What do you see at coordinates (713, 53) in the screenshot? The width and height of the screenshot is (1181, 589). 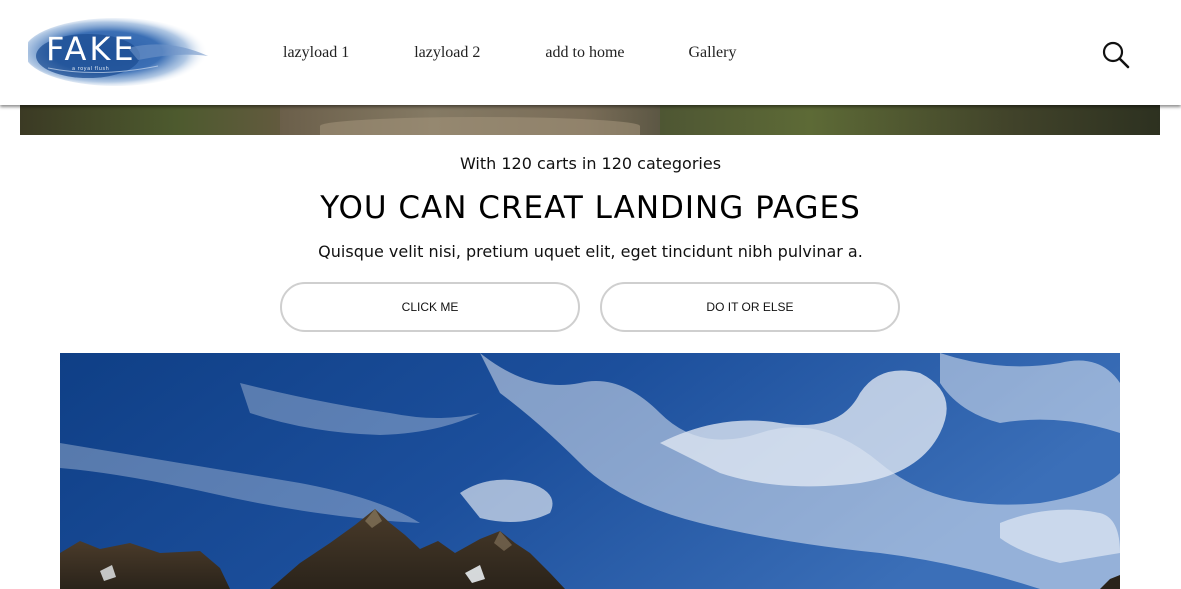 I see `nav-item-gallery: Gallery` at bounding box center [713, 53].